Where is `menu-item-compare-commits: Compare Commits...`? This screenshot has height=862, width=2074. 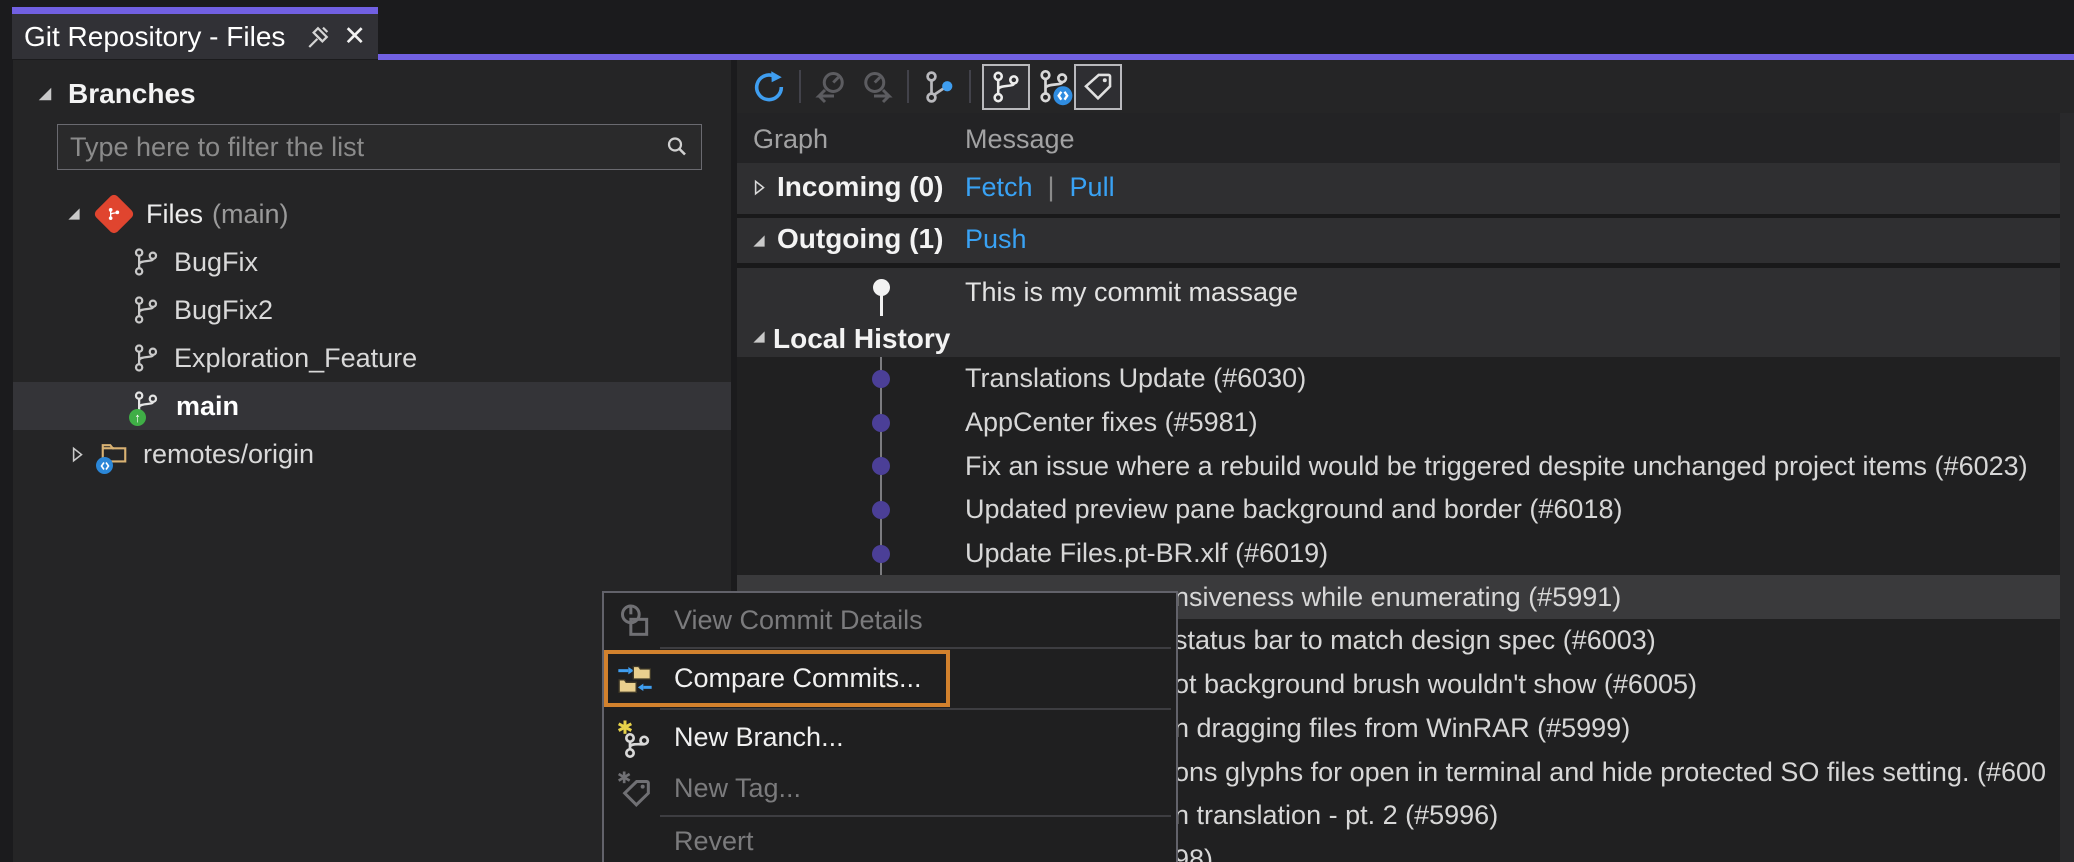 menu-item-compare-commits: Compare Commits... is located at coordinates (890, 678).